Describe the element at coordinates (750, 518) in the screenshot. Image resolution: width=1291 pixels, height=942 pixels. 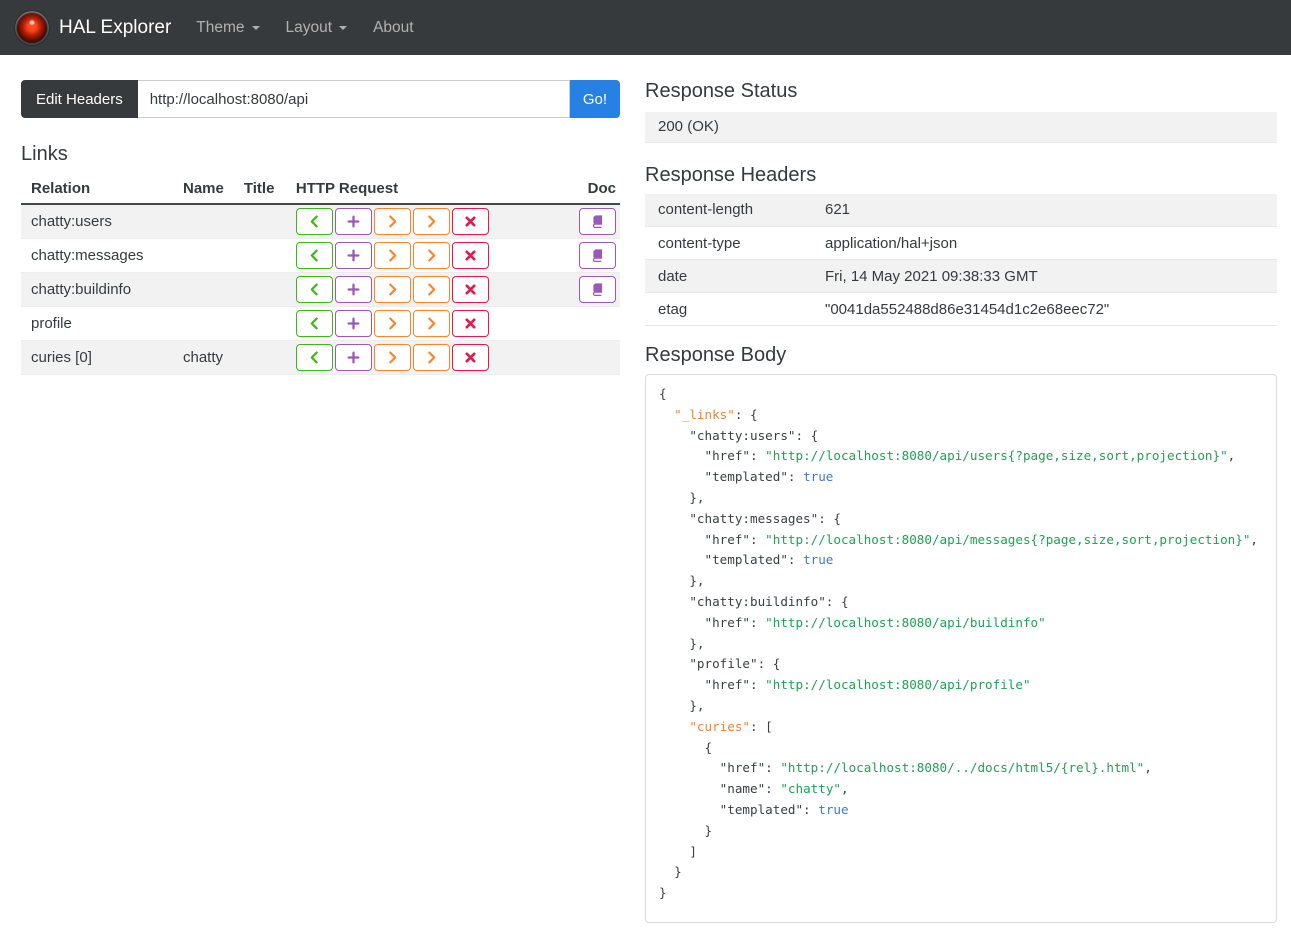
I see `json-text: "chatty:messages": {` at that location.